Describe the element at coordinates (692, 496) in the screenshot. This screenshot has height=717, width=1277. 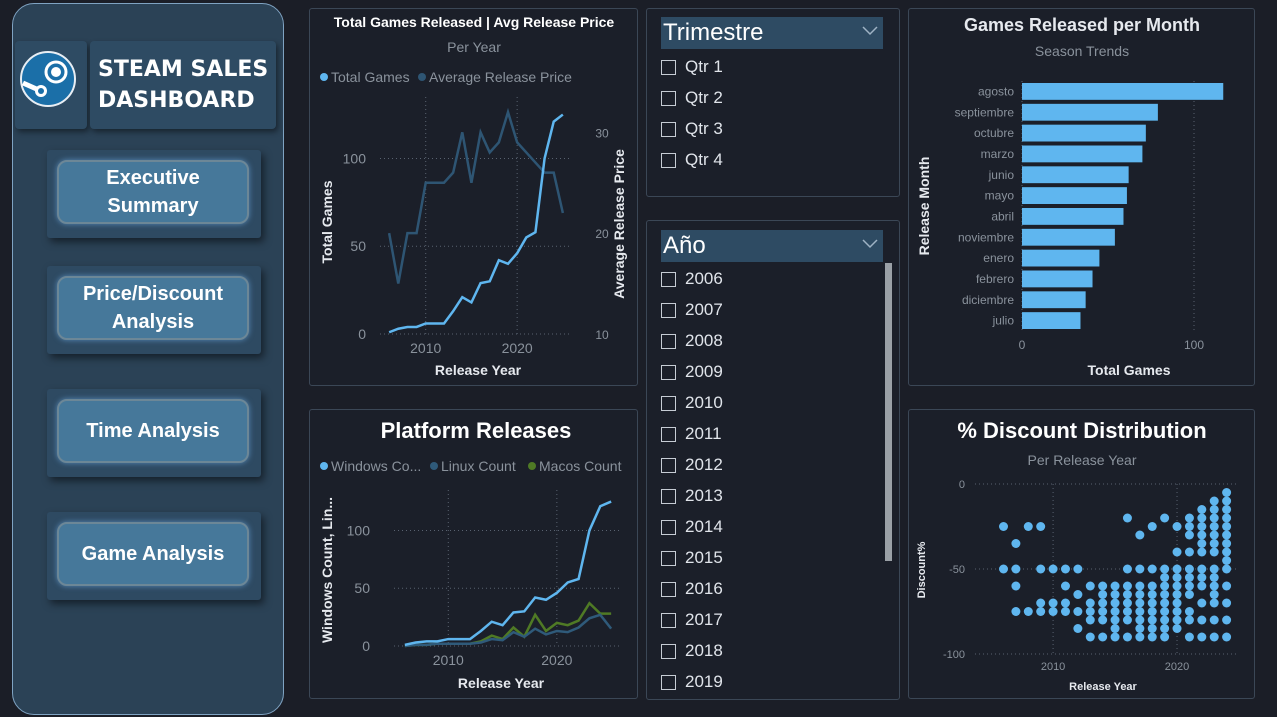
I see `slicer-option: 2013` at that location.